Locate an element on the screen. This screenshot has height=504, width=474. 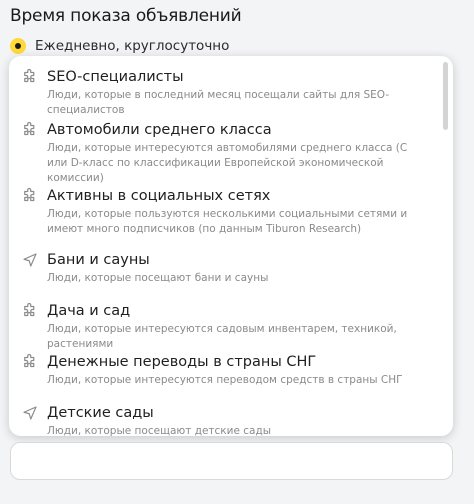
item-title: Автомобили среднего класса is located at coordinates (159, 130).